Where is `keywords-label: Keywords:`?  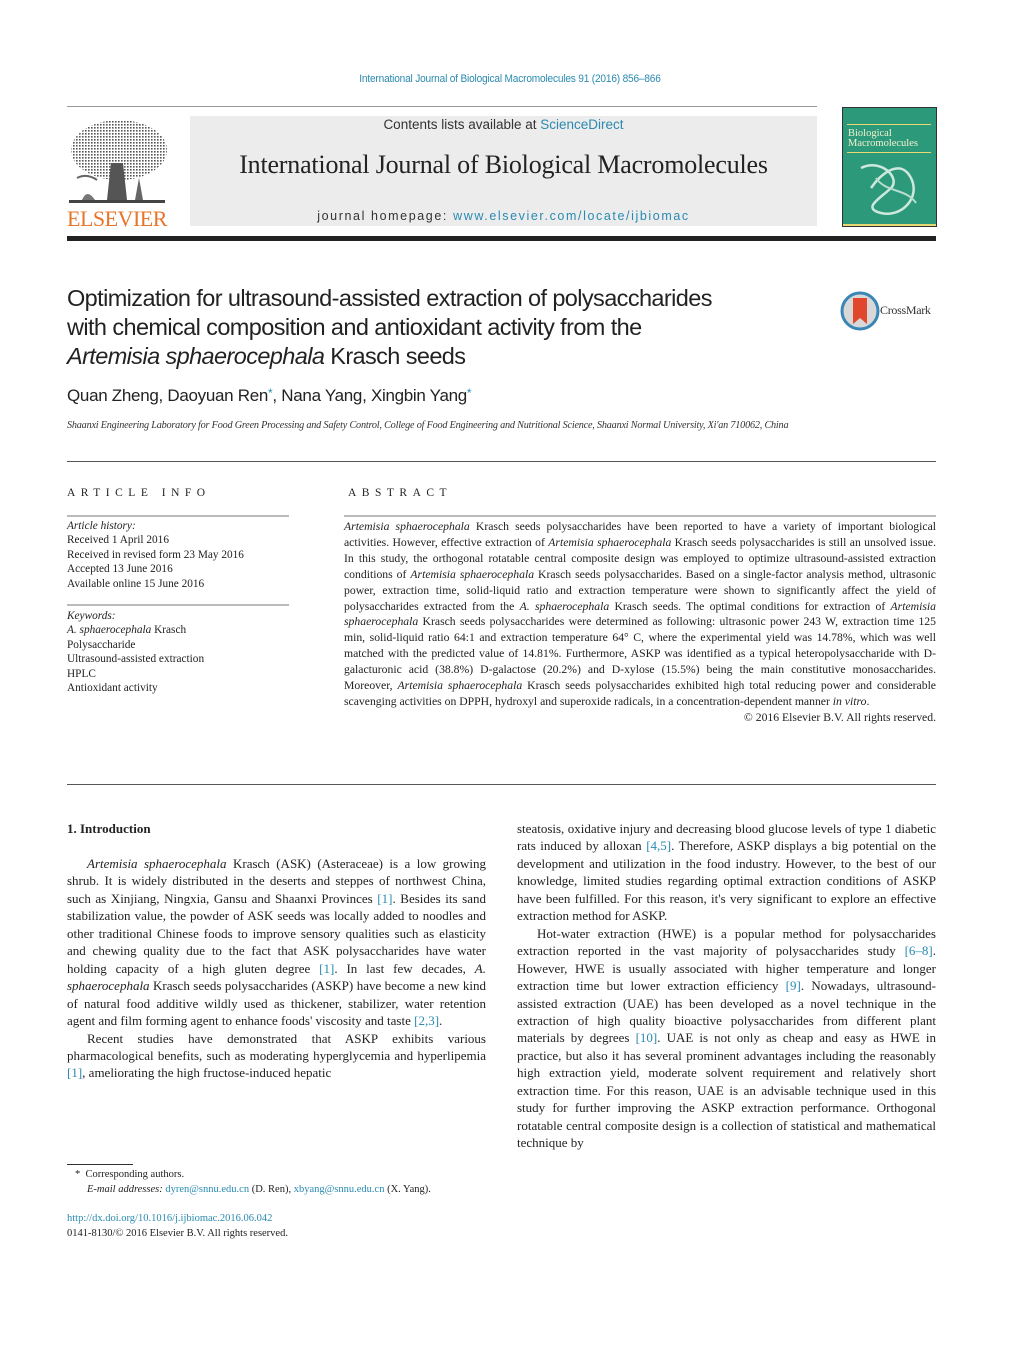 keywords-label: Keywords: is located at coordinates (91, 616).